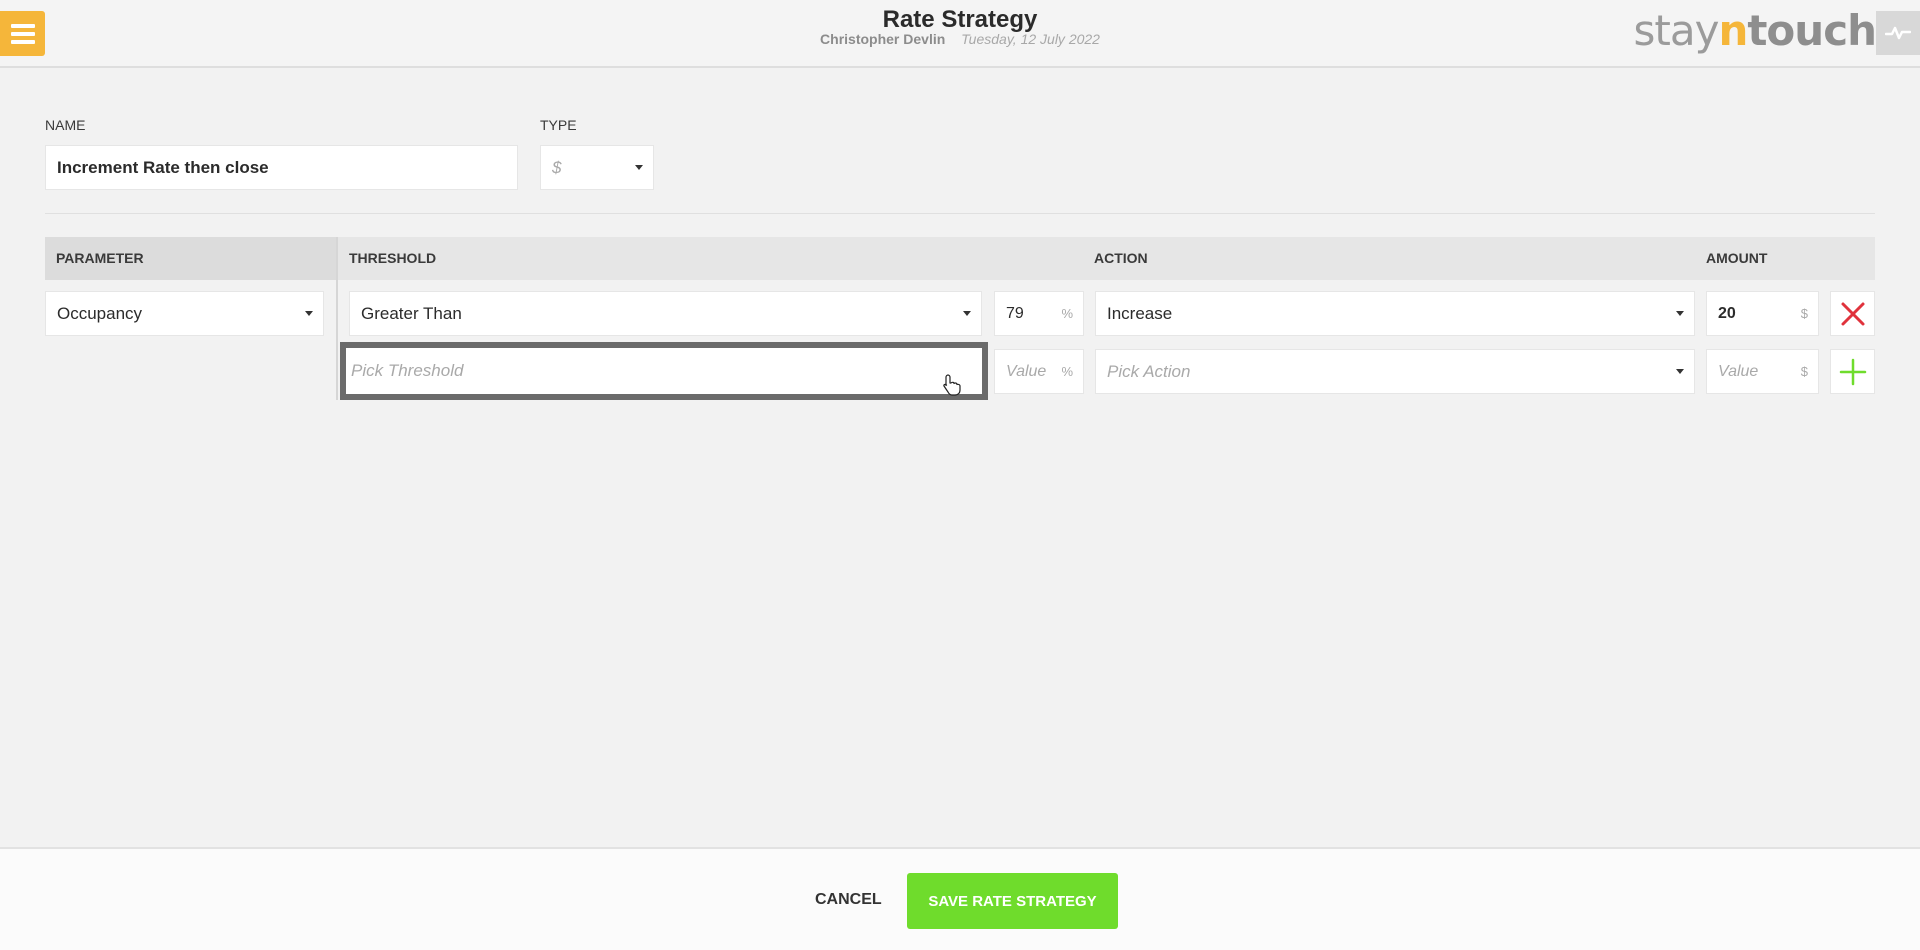 The width and height of the screenshot is (1920, 950). What do you see at coordinates (1762, 371) in the screenshot?
I see `new-amount-input: Value $` at bounding box center [1762, 371].